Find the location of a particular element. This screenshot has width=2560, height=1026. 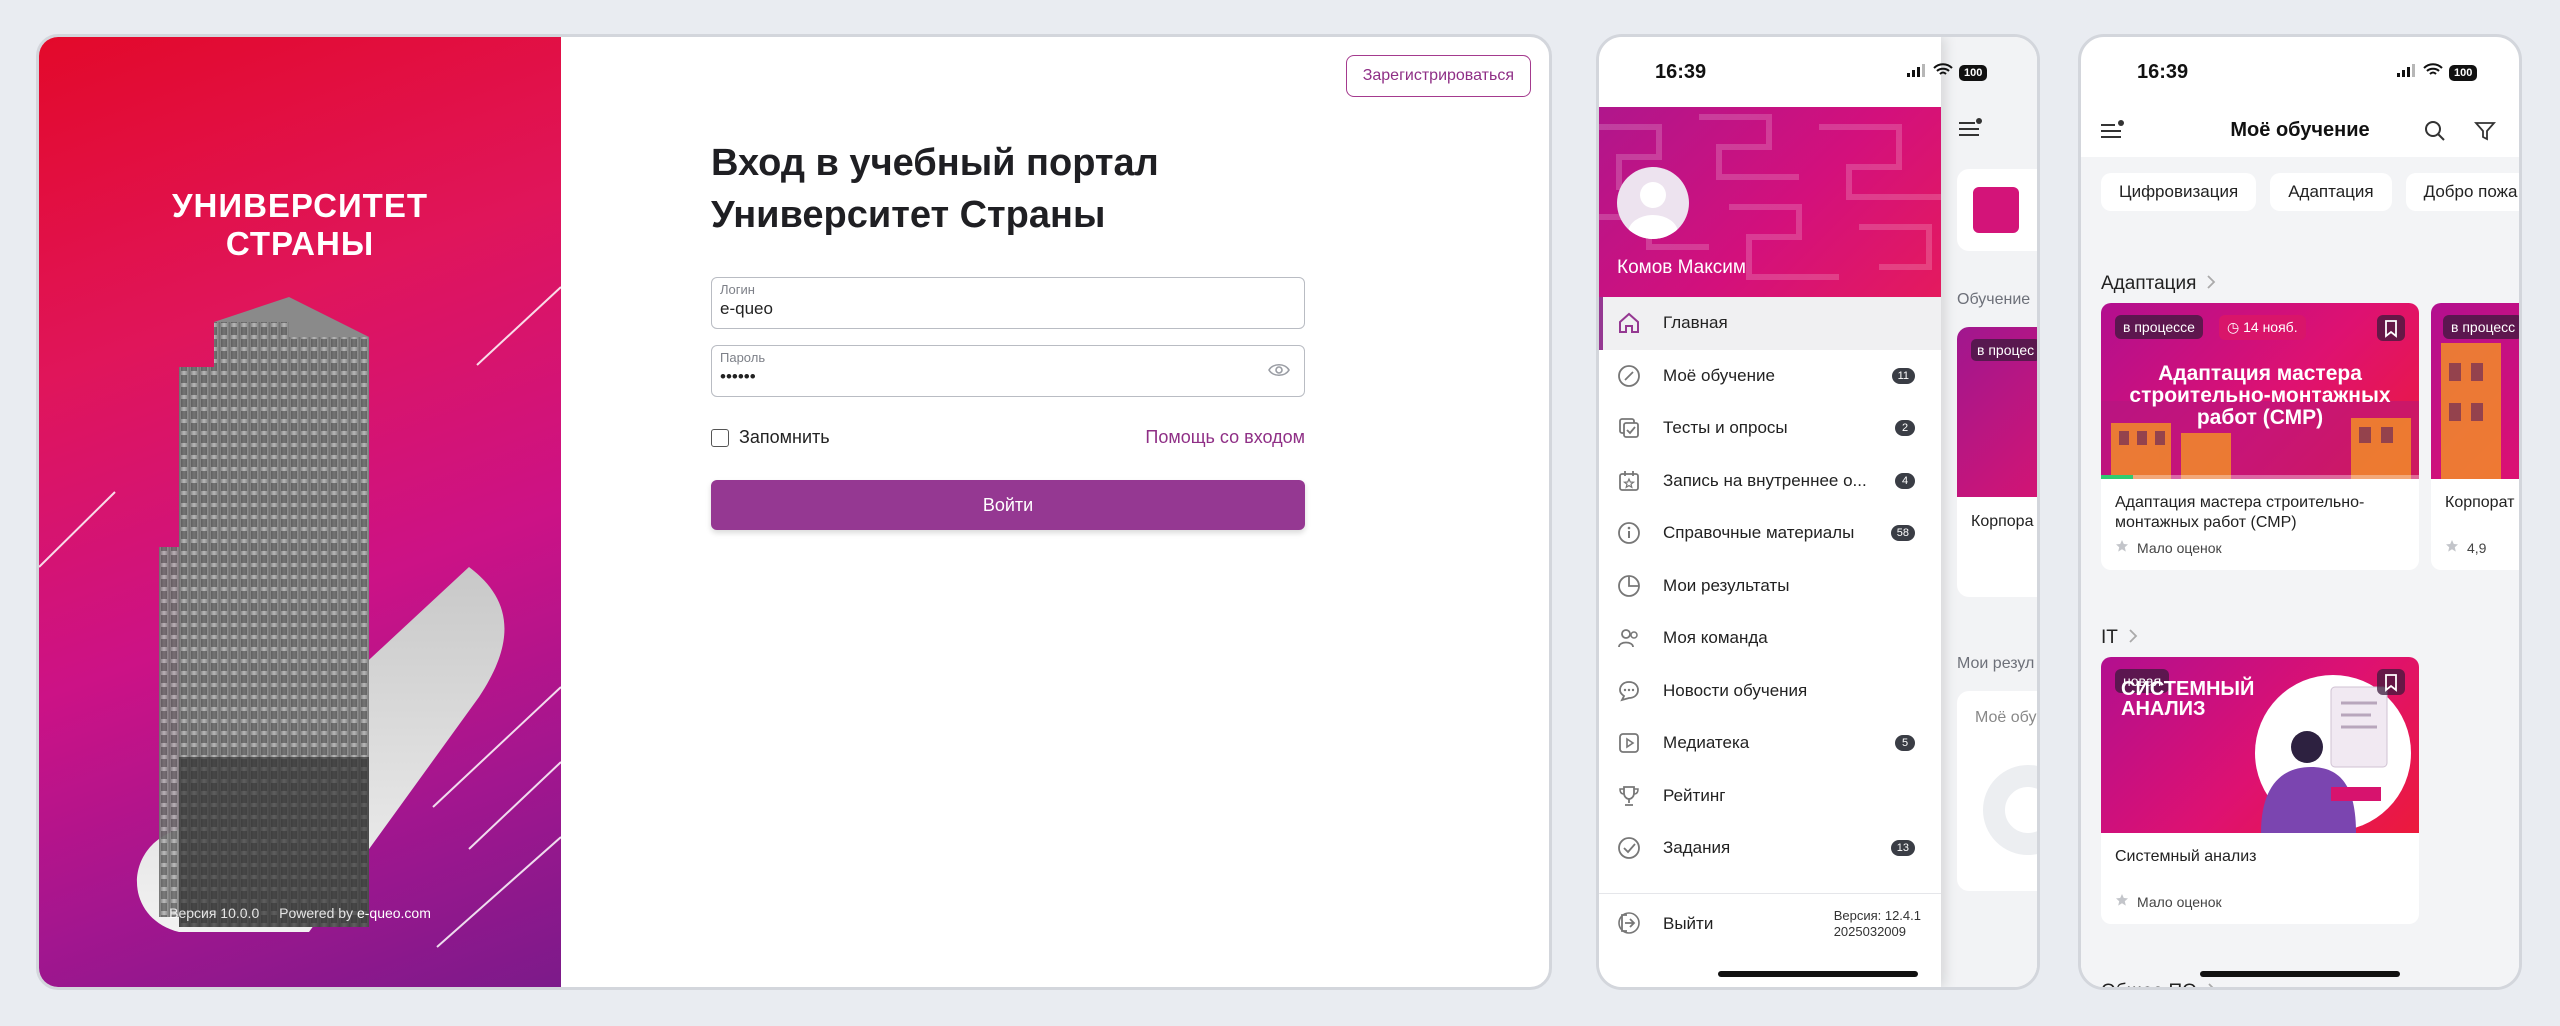

background-course-card: в процес Корпора is located at coordinates (1997, 462).